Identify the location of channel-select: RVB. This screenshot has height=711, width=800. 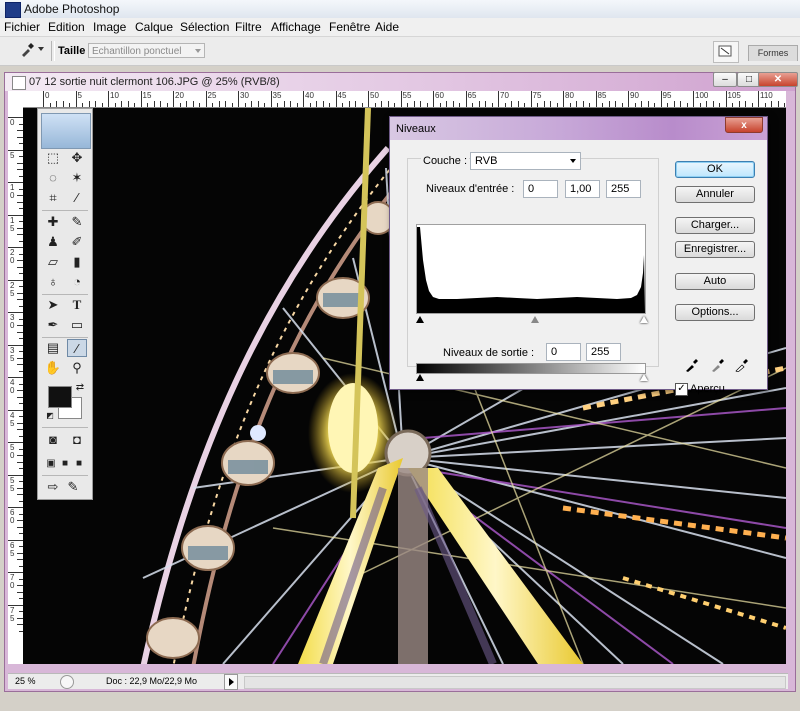
(525, 161).